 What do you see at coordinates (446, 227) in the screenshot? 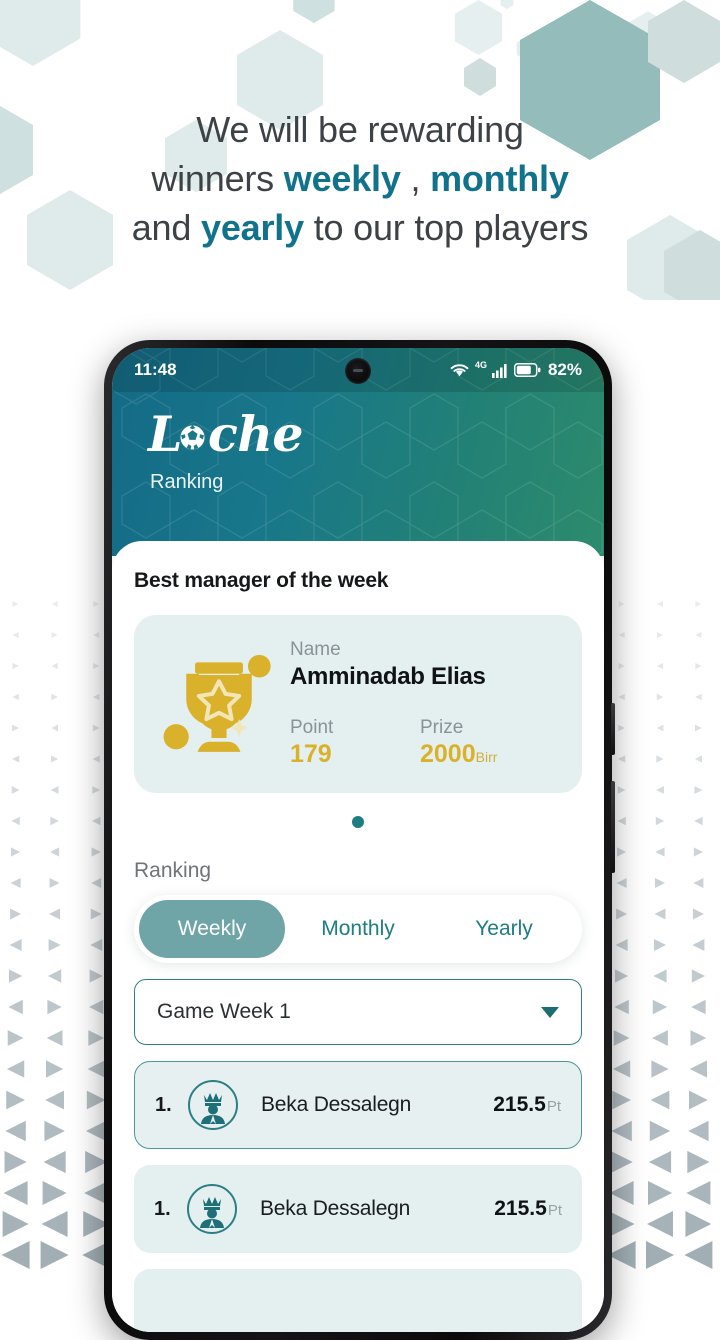
I see `headline-text: to our top players` at bounding box center [446, 227].